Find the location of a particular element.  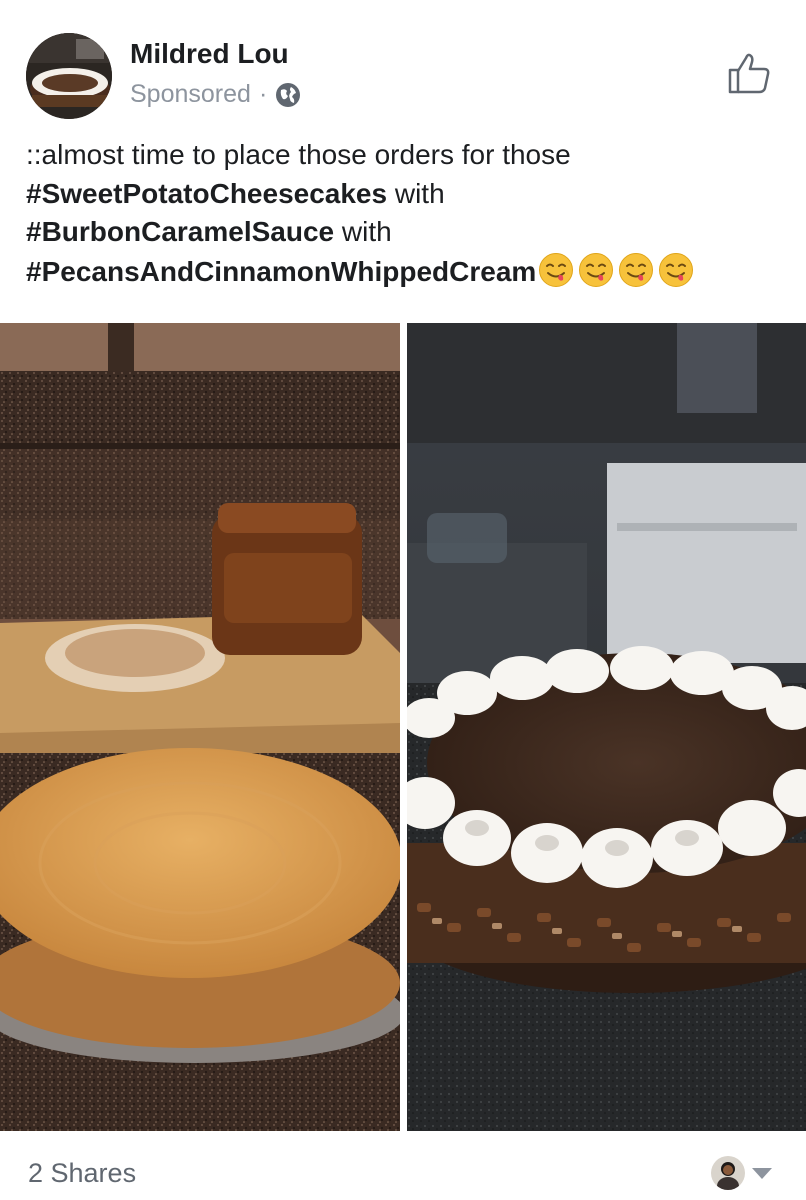

post-text-line-4: #PecansAndCinnamonWhippedCream is located at coordinates (406, 272).